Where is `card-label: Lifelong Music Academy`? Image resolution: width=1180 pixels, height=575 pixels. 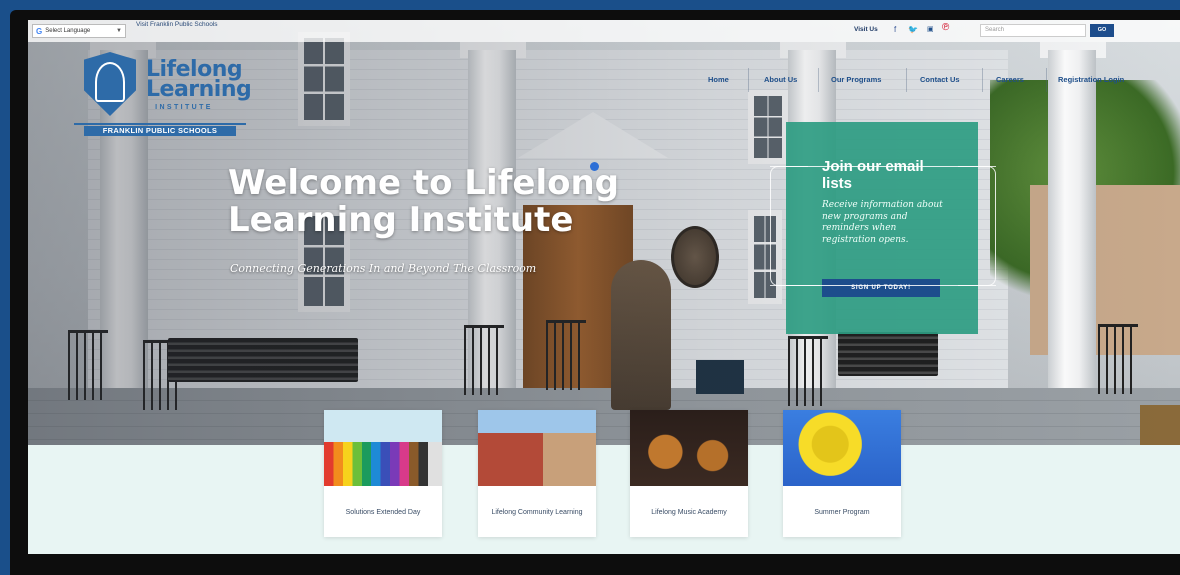
card-label: Lifelong Music Academy is located at coordinates (689, 512).